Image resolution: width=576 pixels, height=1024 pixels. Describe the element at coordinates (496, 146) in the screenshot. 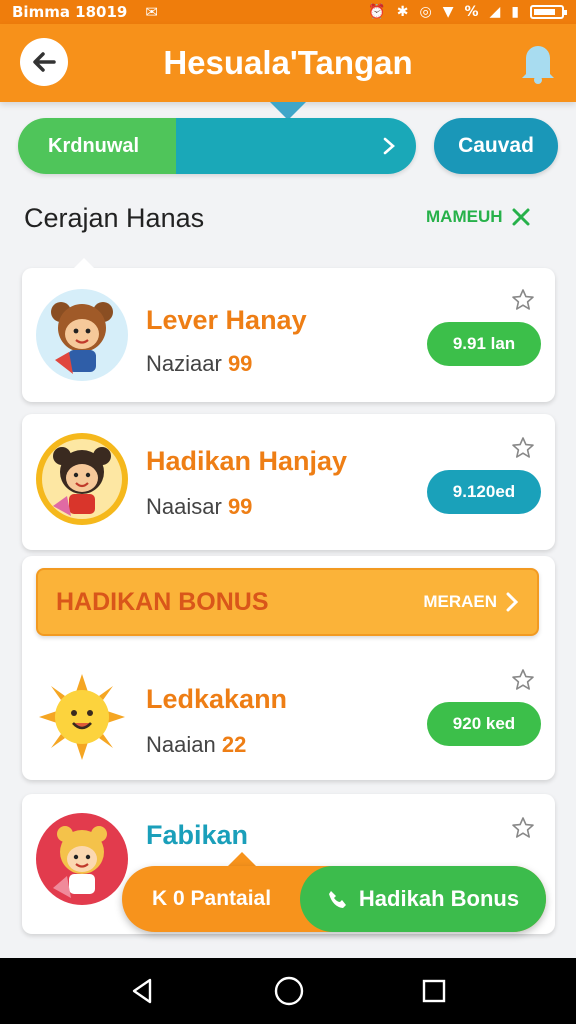

I see `cancel-button: Cauvad` at that location.